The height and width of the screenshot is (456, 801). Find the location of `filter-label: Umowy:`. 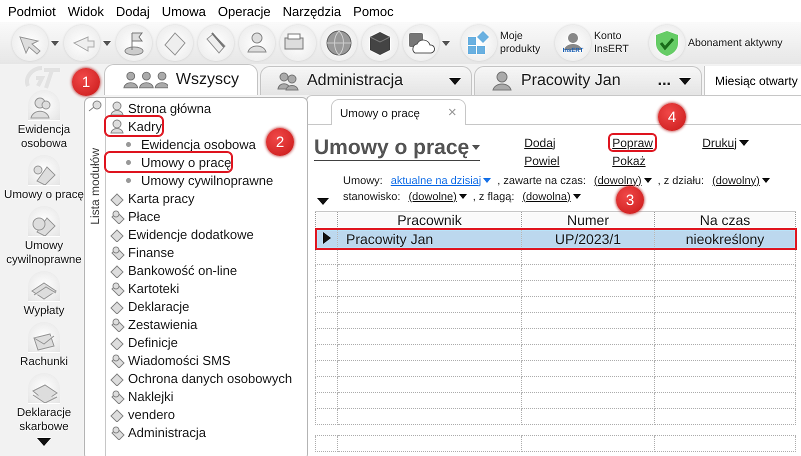

filter-label: Umowy: is located at coordinates (363, 181).